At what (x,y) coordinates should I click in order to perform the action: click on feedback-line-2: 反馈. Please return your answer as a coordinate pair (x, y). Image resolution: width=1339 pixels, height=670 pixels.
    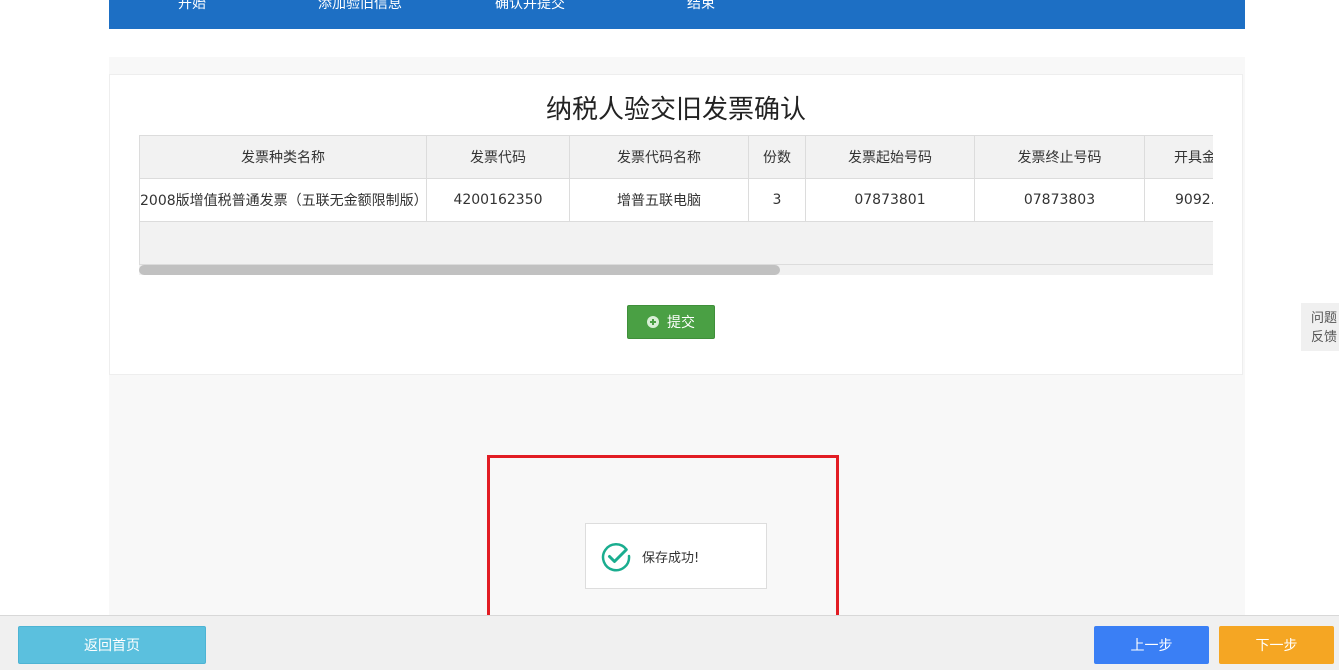
    Looking at the image, I should click on (1324, 337).